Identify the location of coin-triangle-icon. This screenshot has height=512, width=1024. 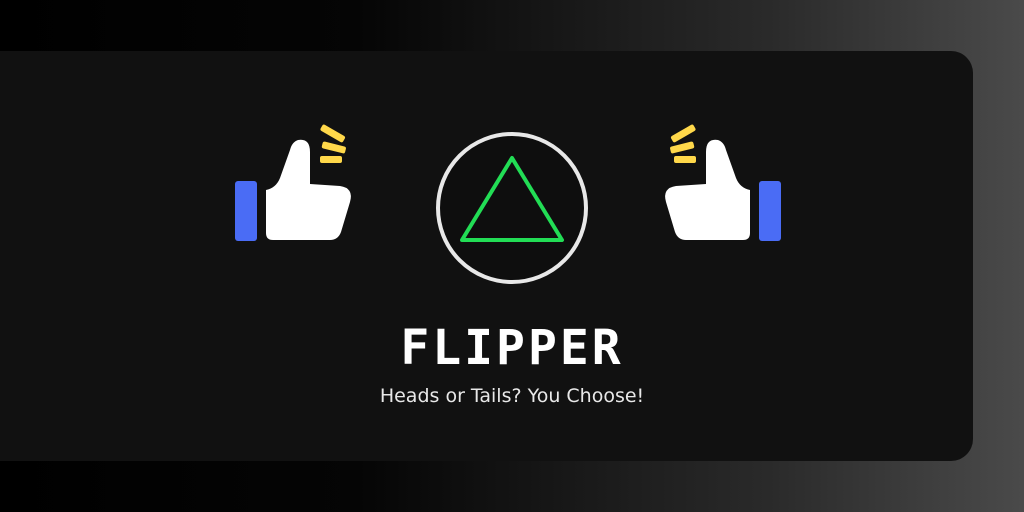
(512, 208).